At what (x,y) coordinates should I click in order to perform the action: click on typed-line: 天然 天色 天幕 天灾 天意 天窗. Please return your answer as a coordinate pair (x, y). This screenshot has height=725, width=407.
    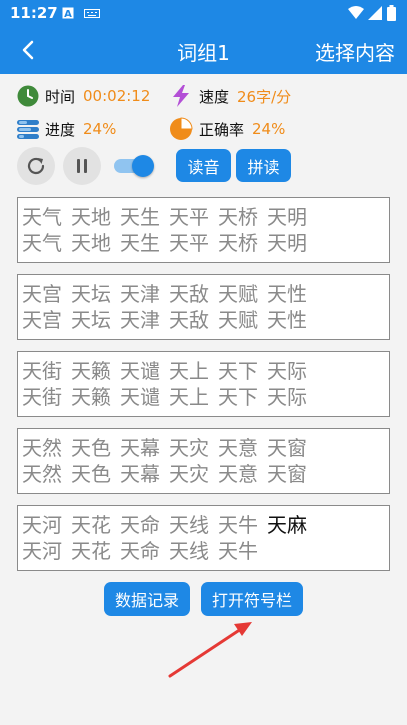
    Looking at the image, I should click on (205, 474).